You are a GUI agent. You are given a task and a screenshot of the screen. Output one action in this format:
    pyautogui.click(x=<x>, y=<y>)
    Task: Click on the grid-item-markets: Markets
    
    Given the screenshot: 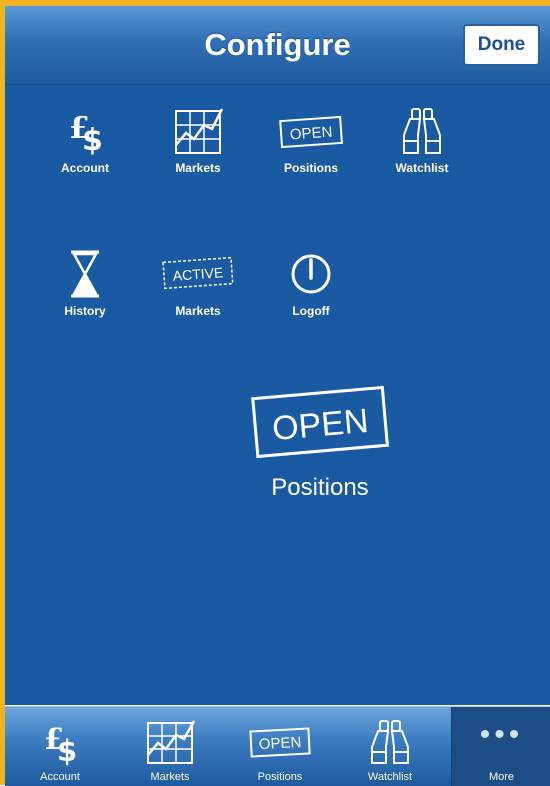 What is the action you would take?
    pyautogui.click(x=198, y=140)
    